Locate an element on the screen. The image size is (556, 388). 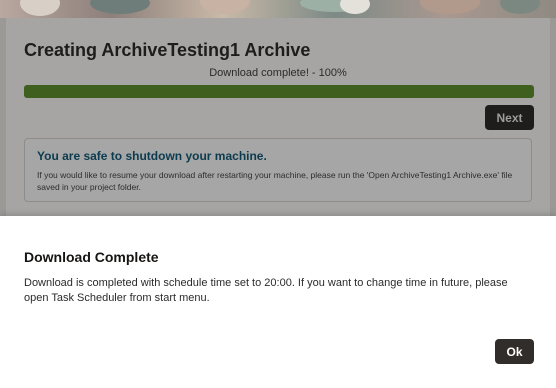
progress-bar-fill is located at coordinates (279, 91).